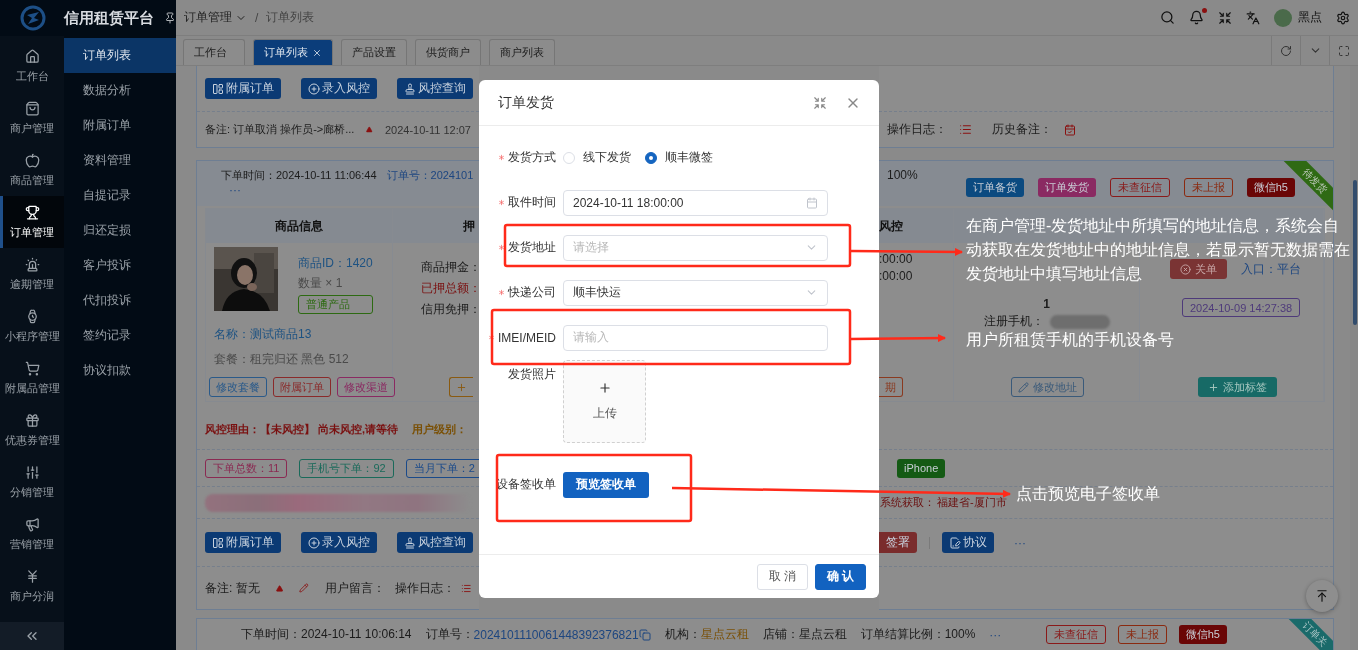 This screenshot has width=1358, height=650. What do you see at coordinates (902, 175) in the screenshot?
I see `settlement-ratio: 100%` at bounding box center [902, 175].